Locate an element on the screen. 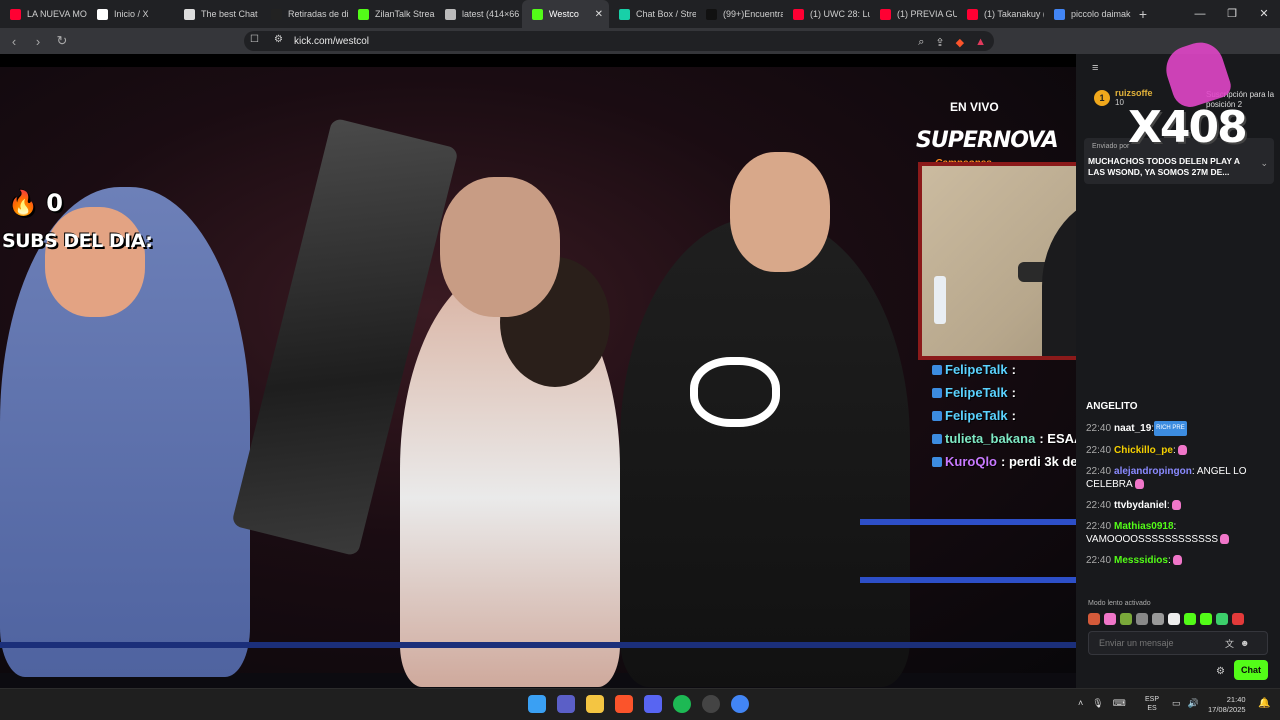  chevron-up-icon: ˄ is located at coordinates (1080, 703).